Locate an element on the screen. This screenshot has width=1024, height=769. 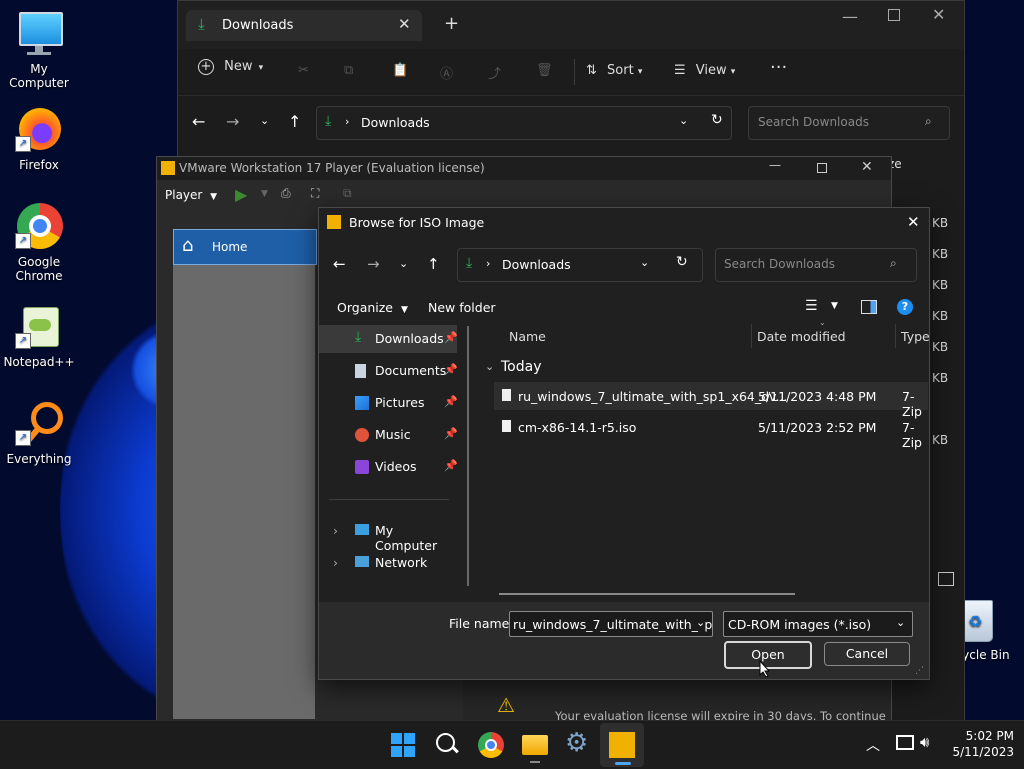
chevron-down-icon: ▾ is located at coordinates (261, 68).